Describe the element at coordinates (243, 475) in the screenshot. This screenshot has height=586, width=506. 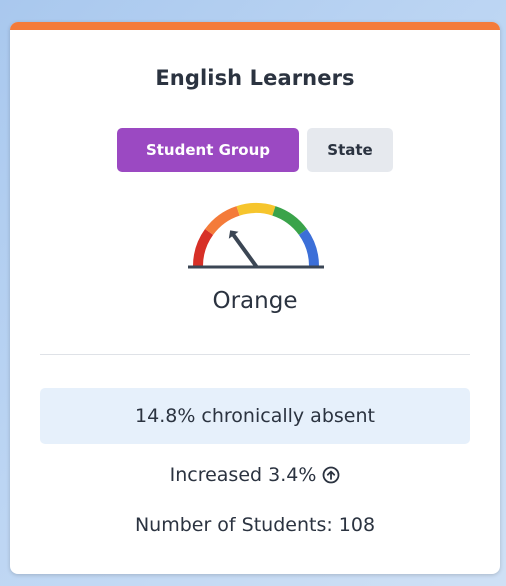
I see `change-text: Increased 3.4%` at that location.